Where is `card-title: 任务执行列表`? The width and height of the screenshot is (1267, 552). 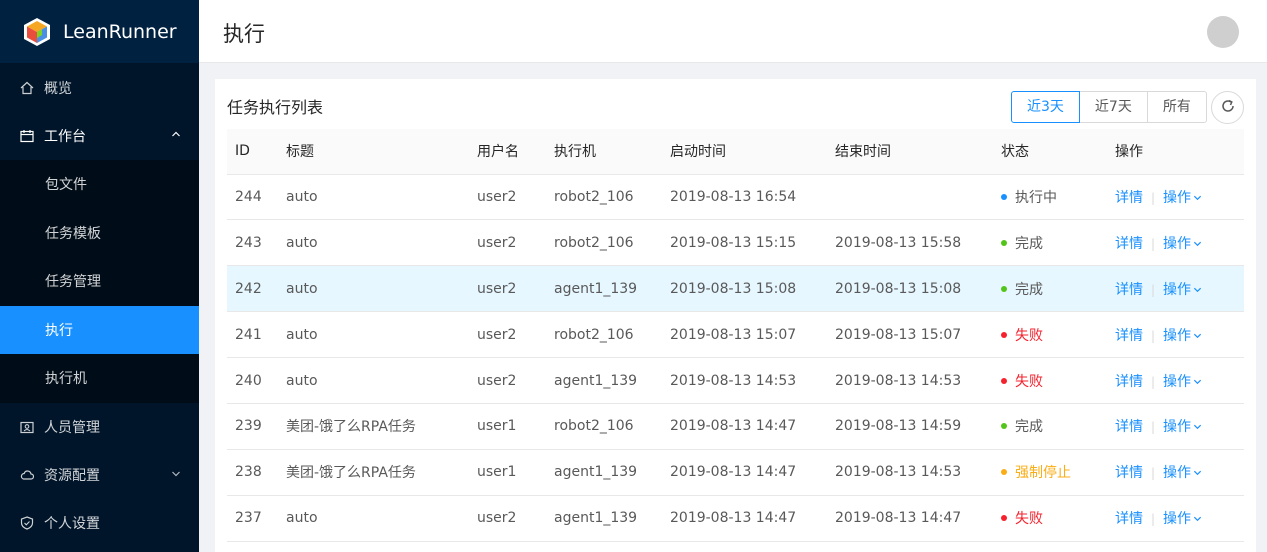 card-title: 任务执行列表 is located at coordinates (275, 107).